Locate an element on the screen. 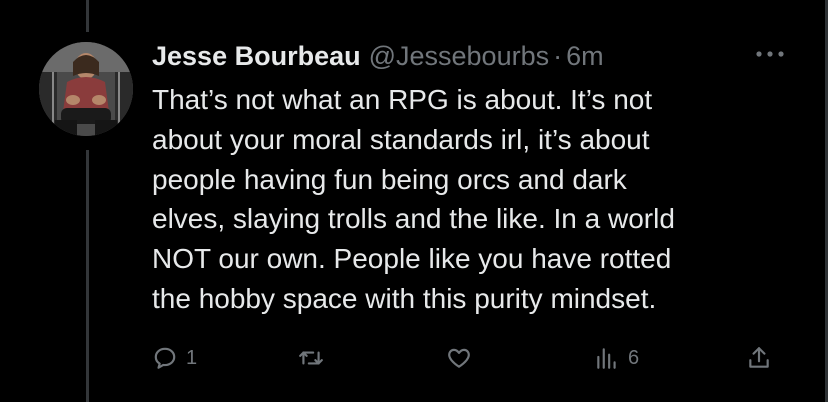 The height and width of the screenshot is (402, 828). more-options-button is located at coordinates (770, 54).